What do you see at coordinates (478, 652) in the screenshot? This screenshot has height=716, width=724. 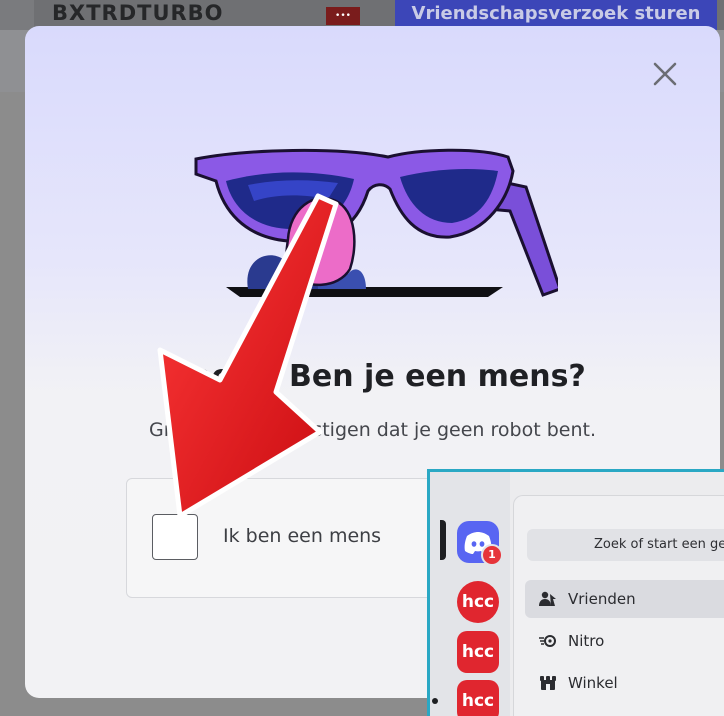 I see `server-hcc-drones: hcc` at bounding box center [478, 652].